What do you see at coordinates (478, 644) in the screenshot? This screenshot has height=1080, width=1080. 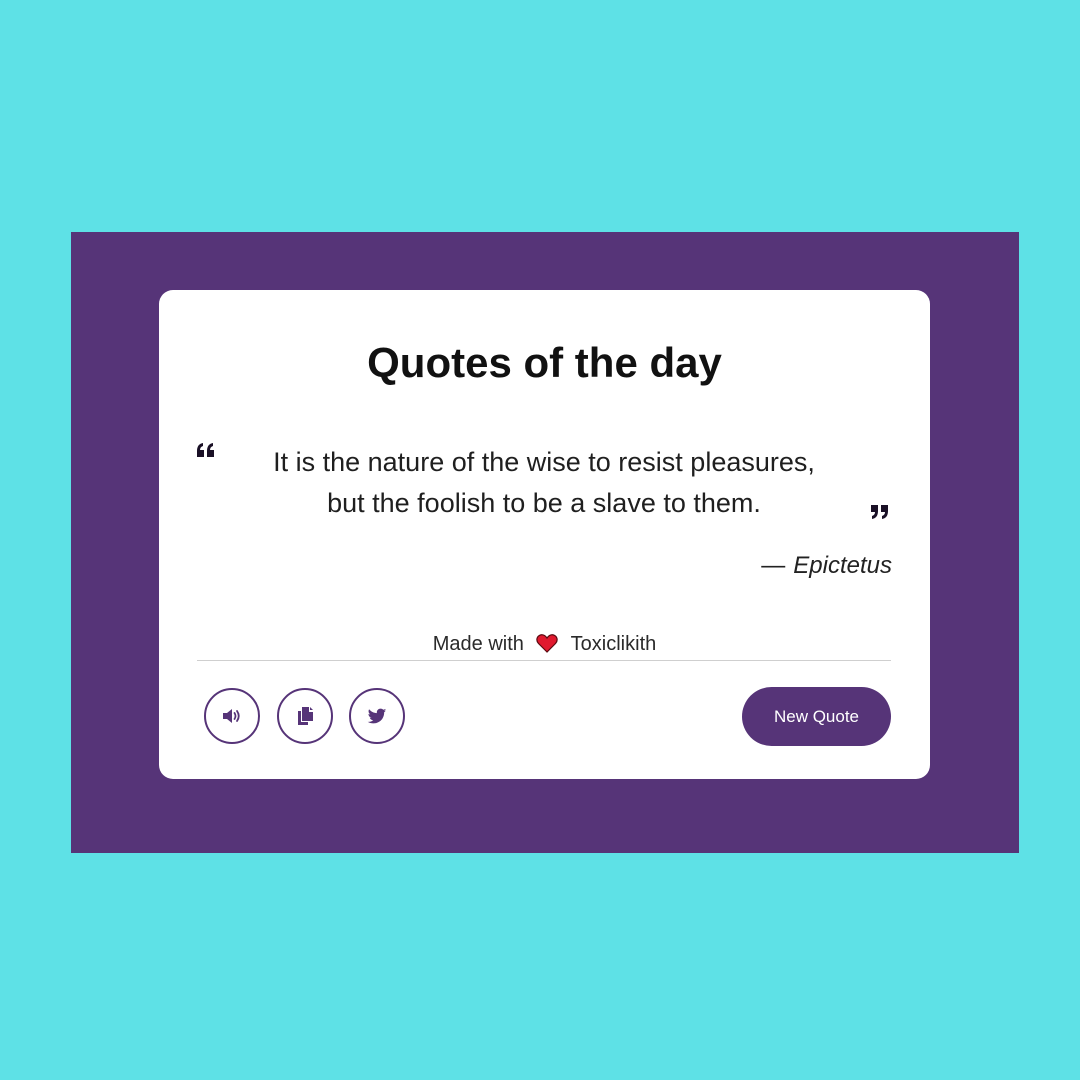 I see `made-with-label: Made with` at bounding box center [478, 644].